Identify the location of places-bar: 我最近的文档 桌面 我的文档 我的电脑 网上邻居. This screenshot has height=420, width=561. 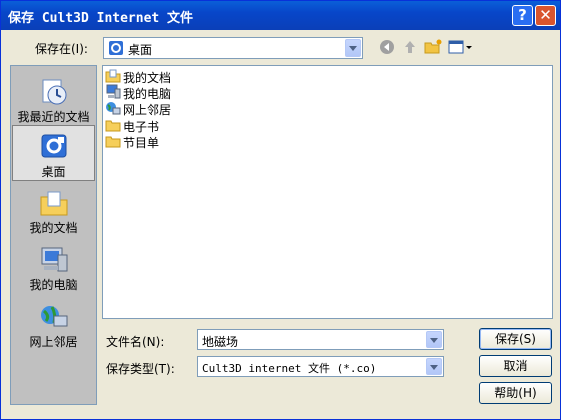
(53, 235).